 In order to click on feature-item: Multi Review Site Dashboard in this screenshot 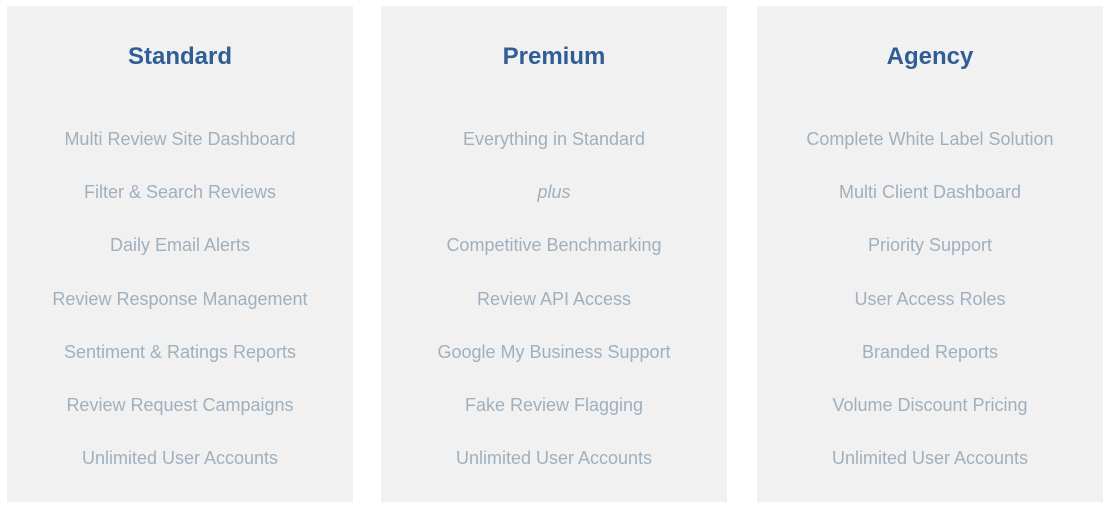, I will do `click(180, 139)`.